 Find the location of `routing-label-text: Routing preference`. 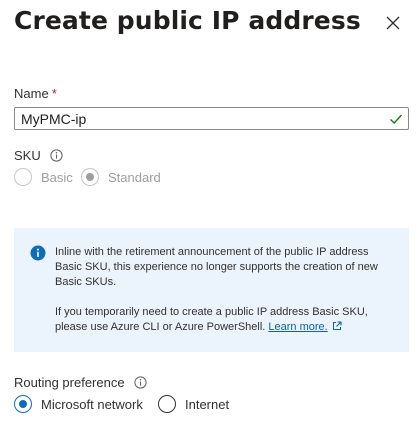

routing-label-text: Routing preference is located at coordinates (69, 382).